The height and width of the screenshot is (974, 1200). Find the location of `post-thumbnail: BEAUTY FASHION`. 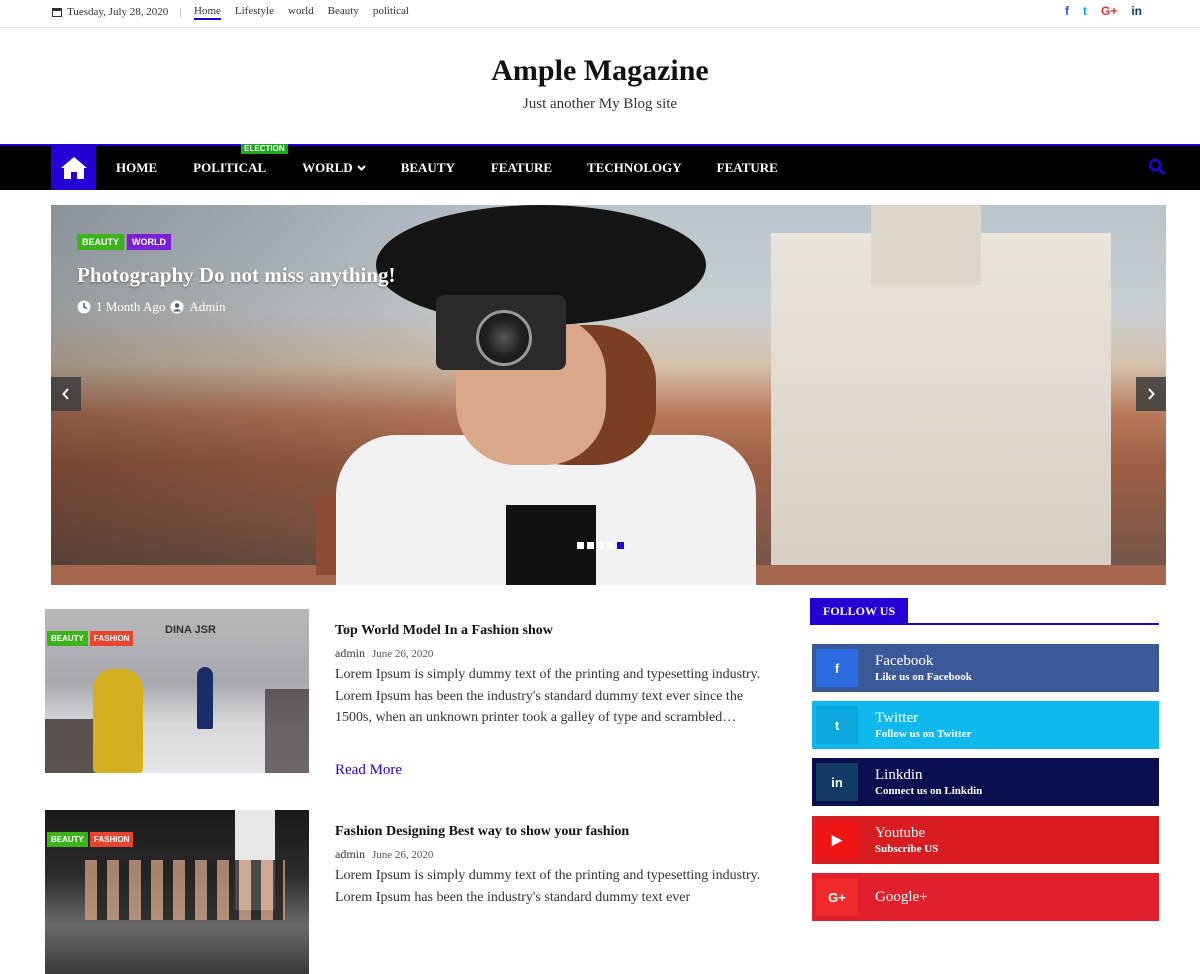

post-thumbnail: BEAUTY FASHION is located at coordinates (177, 892).